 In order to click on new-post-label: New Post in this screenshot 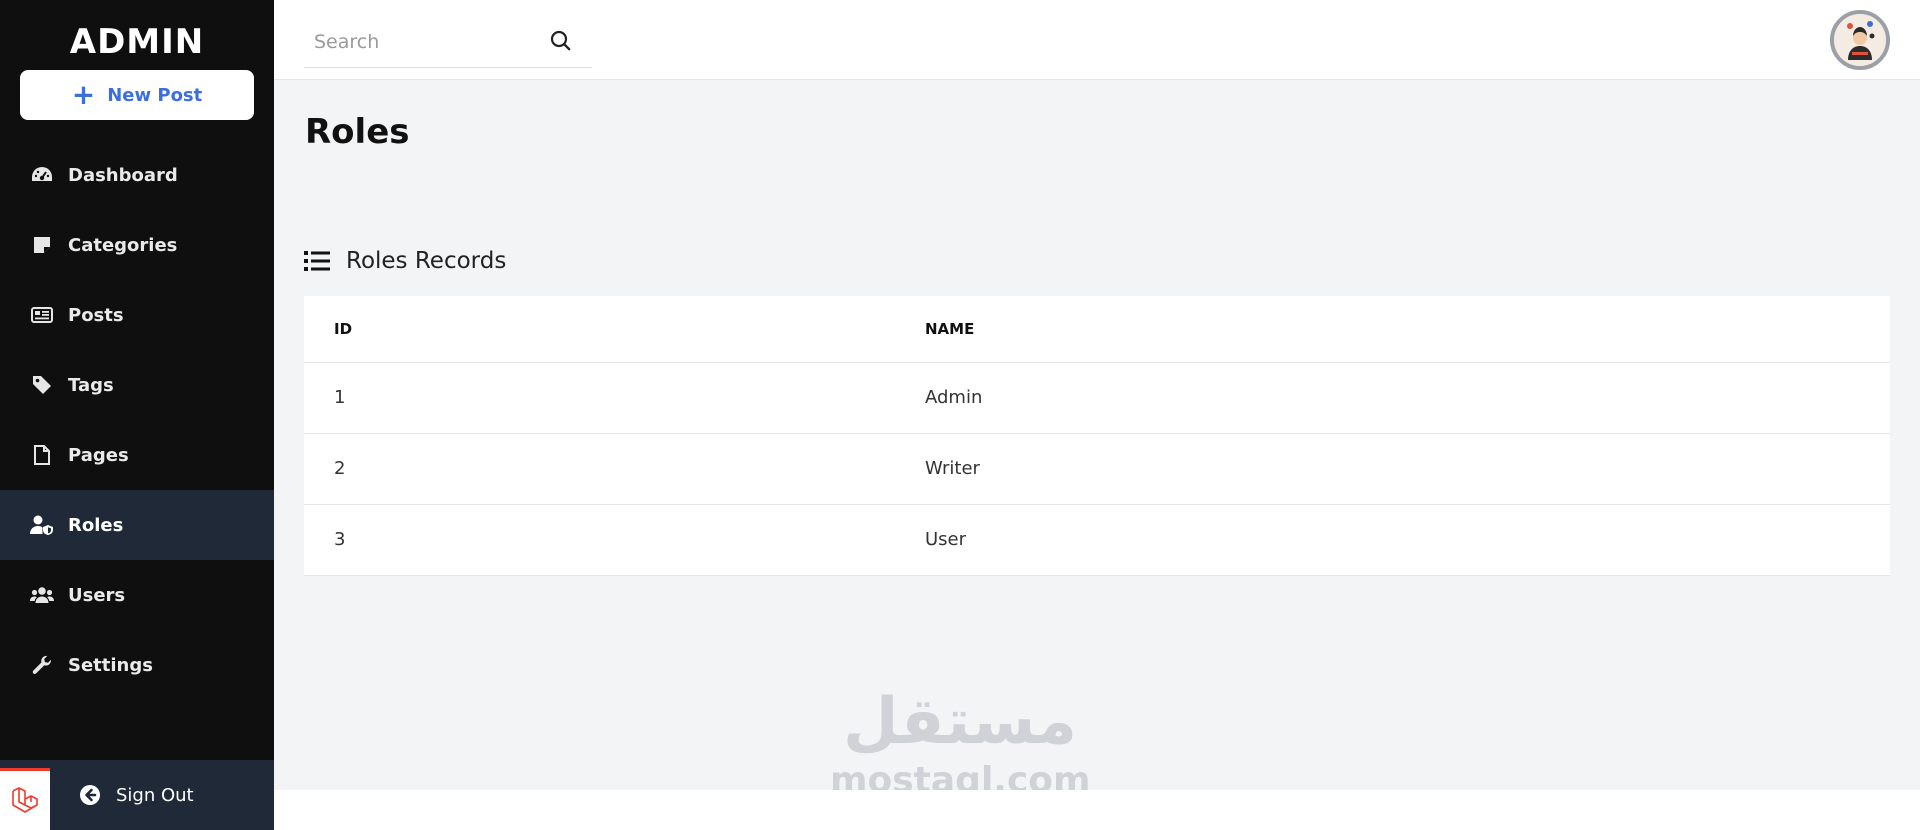, I will do `click(155, 95)`.